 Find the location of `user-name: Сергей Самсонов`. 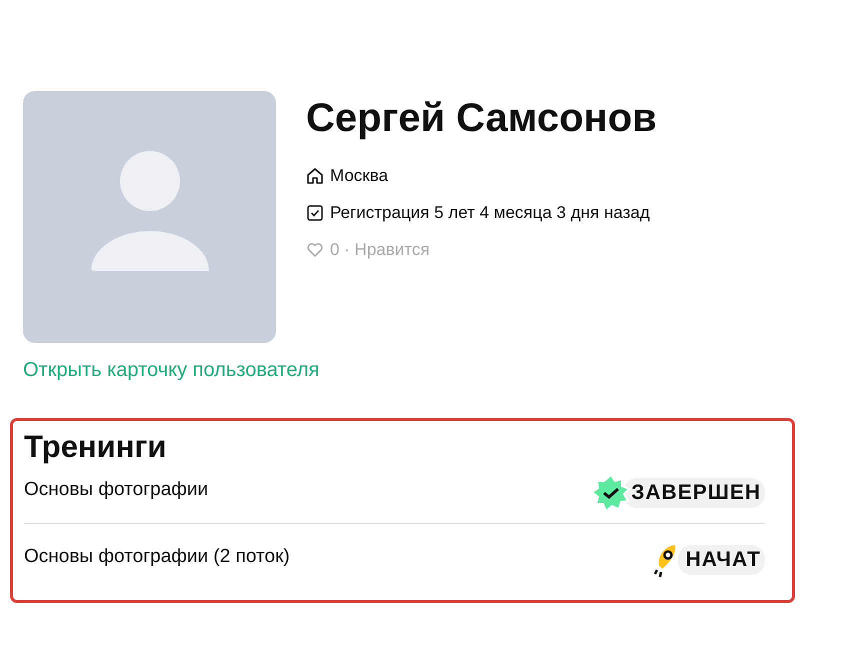

user-name: Сергей Самсонов is located at coordinates (481, 118).